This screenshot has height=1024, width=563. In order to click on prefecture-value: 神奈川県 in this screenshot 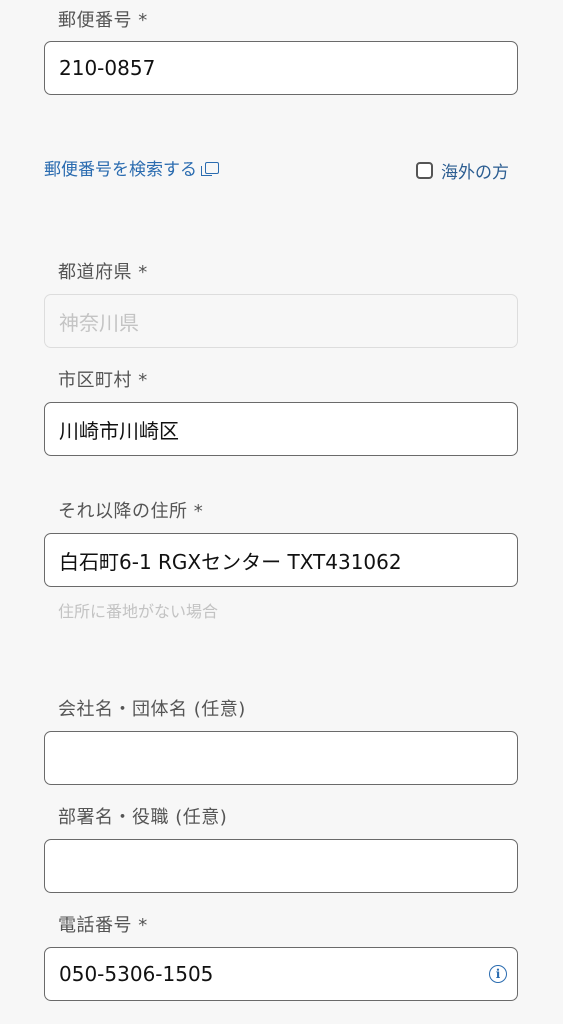, I will do `click(99, 322)`.